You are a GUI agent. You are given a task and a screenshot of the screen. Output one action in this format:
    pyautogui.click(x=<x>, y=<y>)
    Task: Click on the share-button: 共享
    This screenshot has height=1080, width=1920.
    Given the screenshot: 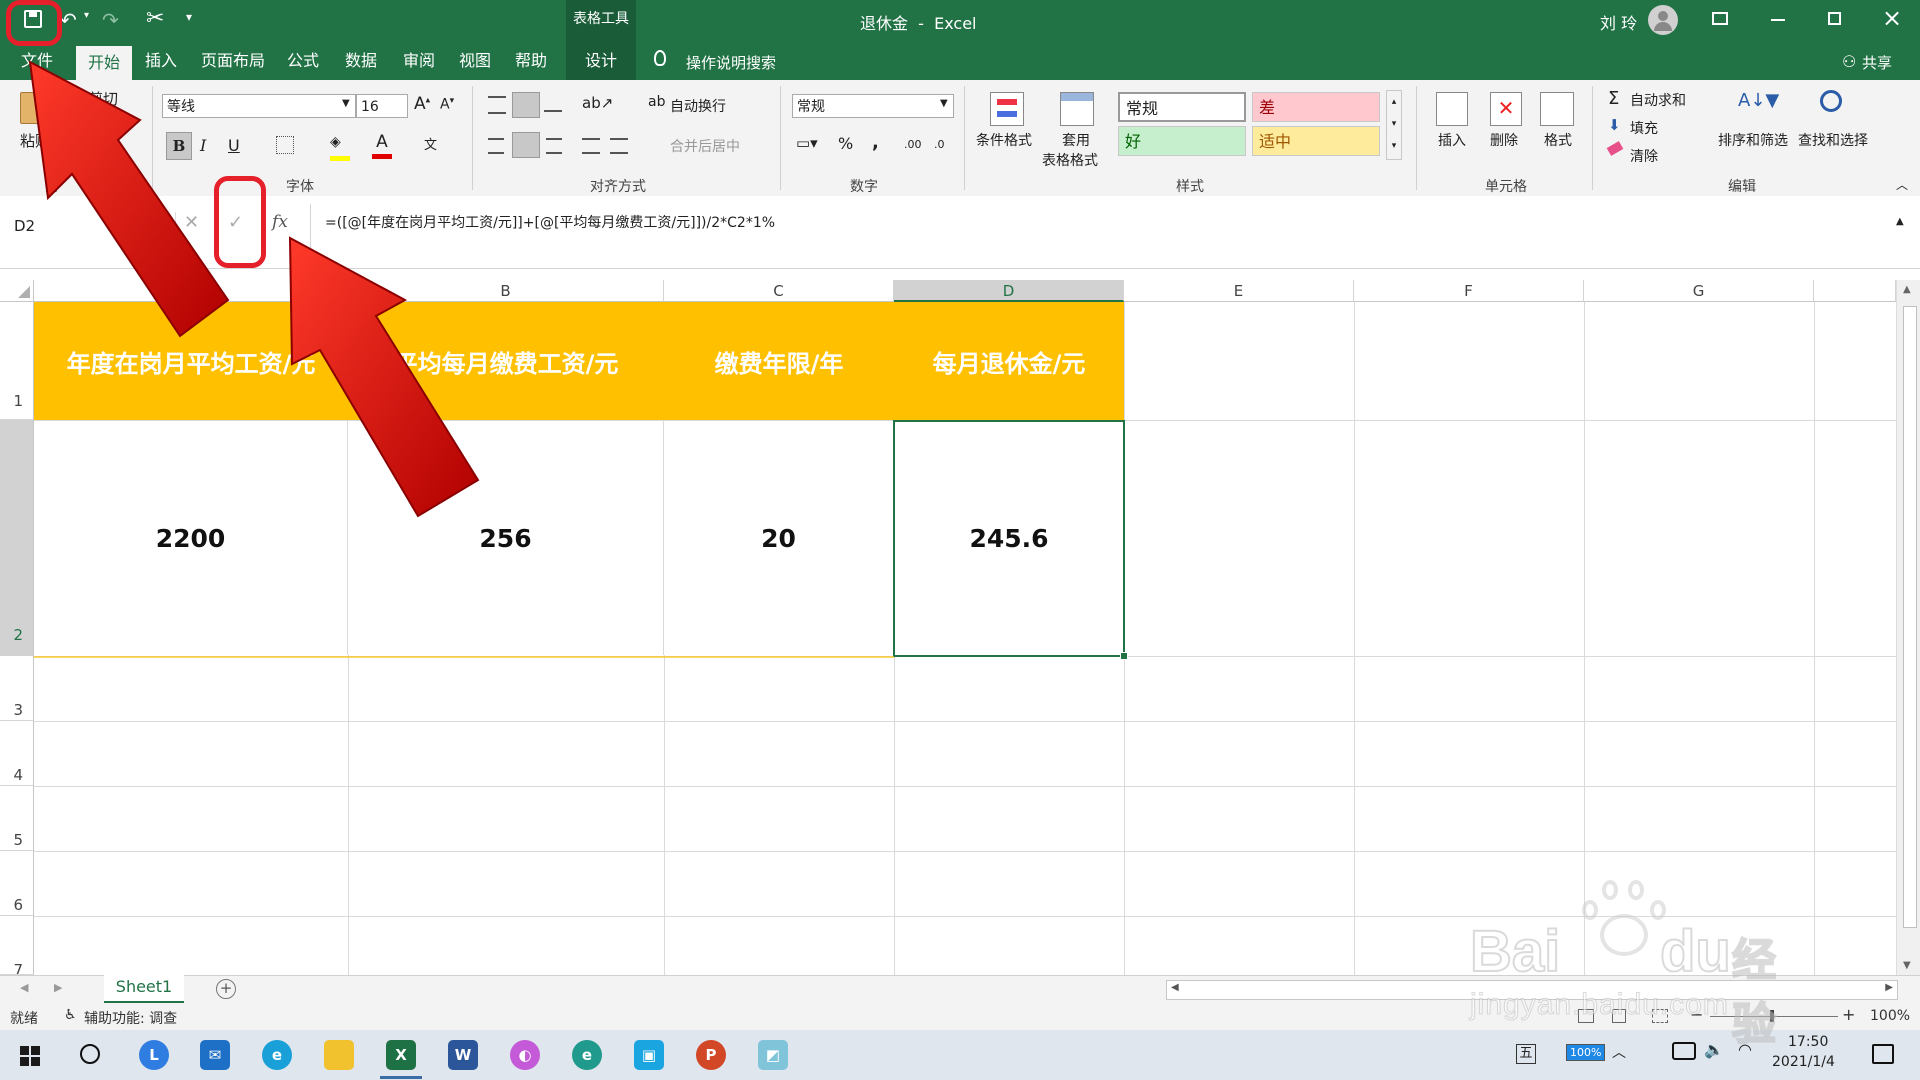 What is the action you would take?
    pyautogui.click(x=1877, y=62)
    